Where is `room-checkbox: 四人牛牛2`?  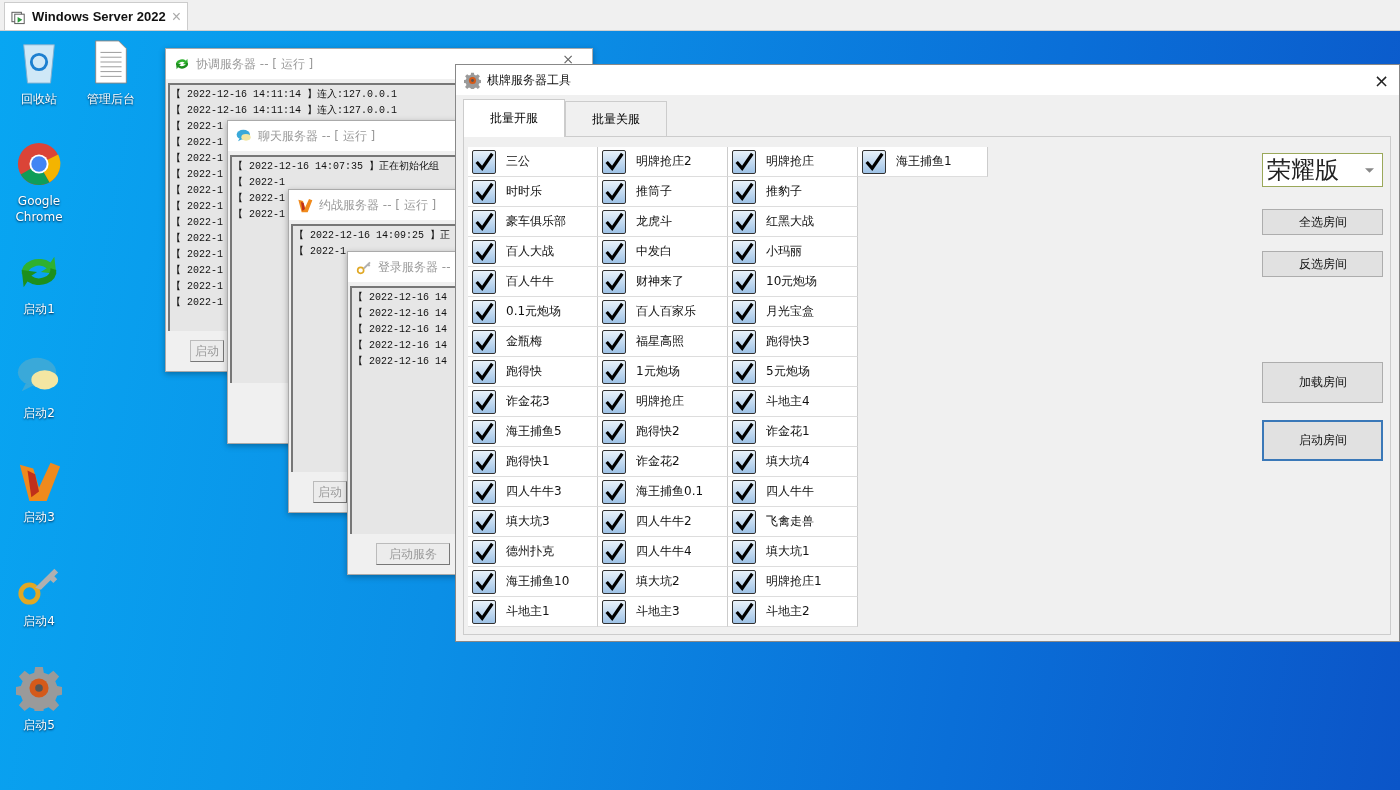 room-checkbox: 四人牛牛2 is located at coordinates (663, 522).